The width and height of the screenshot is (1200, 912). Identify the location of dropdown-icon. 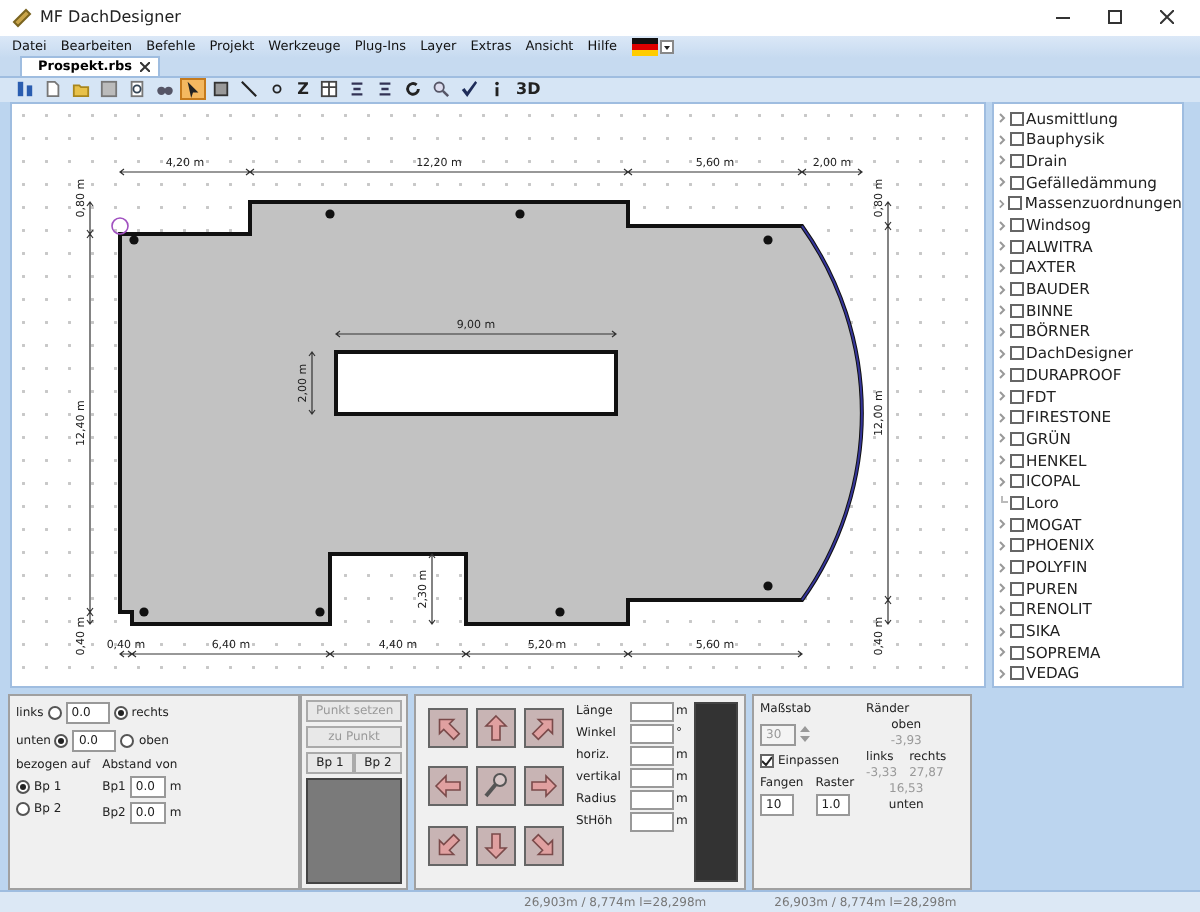
(666, 46).